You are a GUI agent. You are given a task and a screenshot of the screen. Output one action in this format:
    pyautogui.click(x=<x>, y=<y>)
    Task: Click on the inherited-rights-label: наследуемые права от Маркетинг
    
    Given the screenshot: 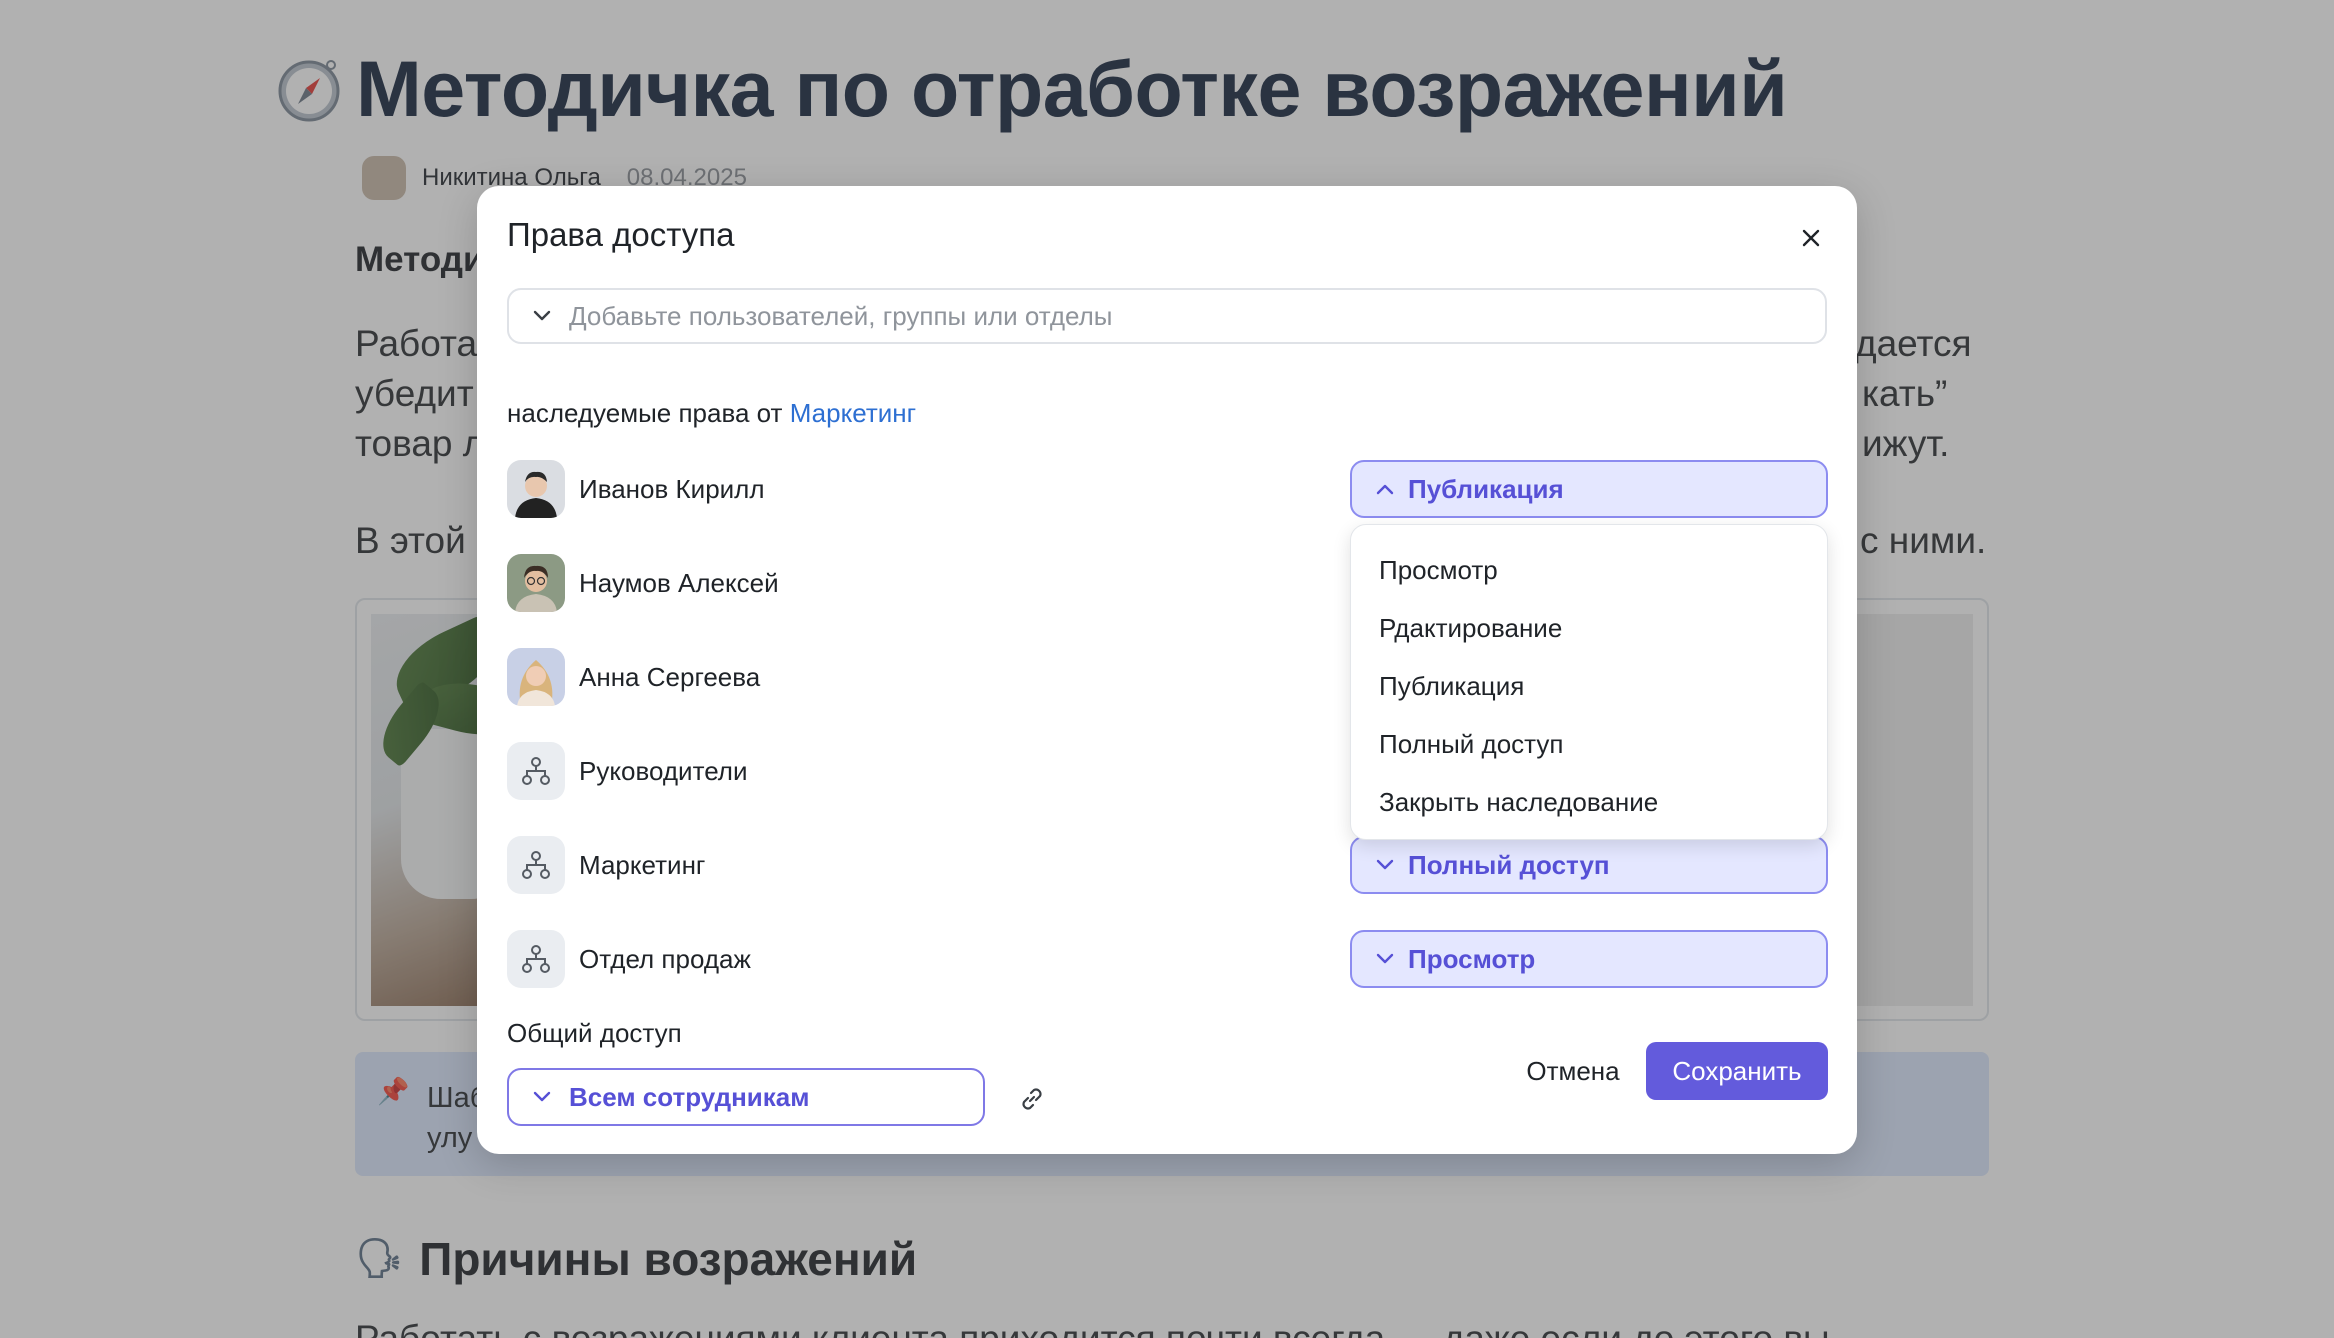 What is the action you would take?
    pyautogui.click(x=711, y=413)
    